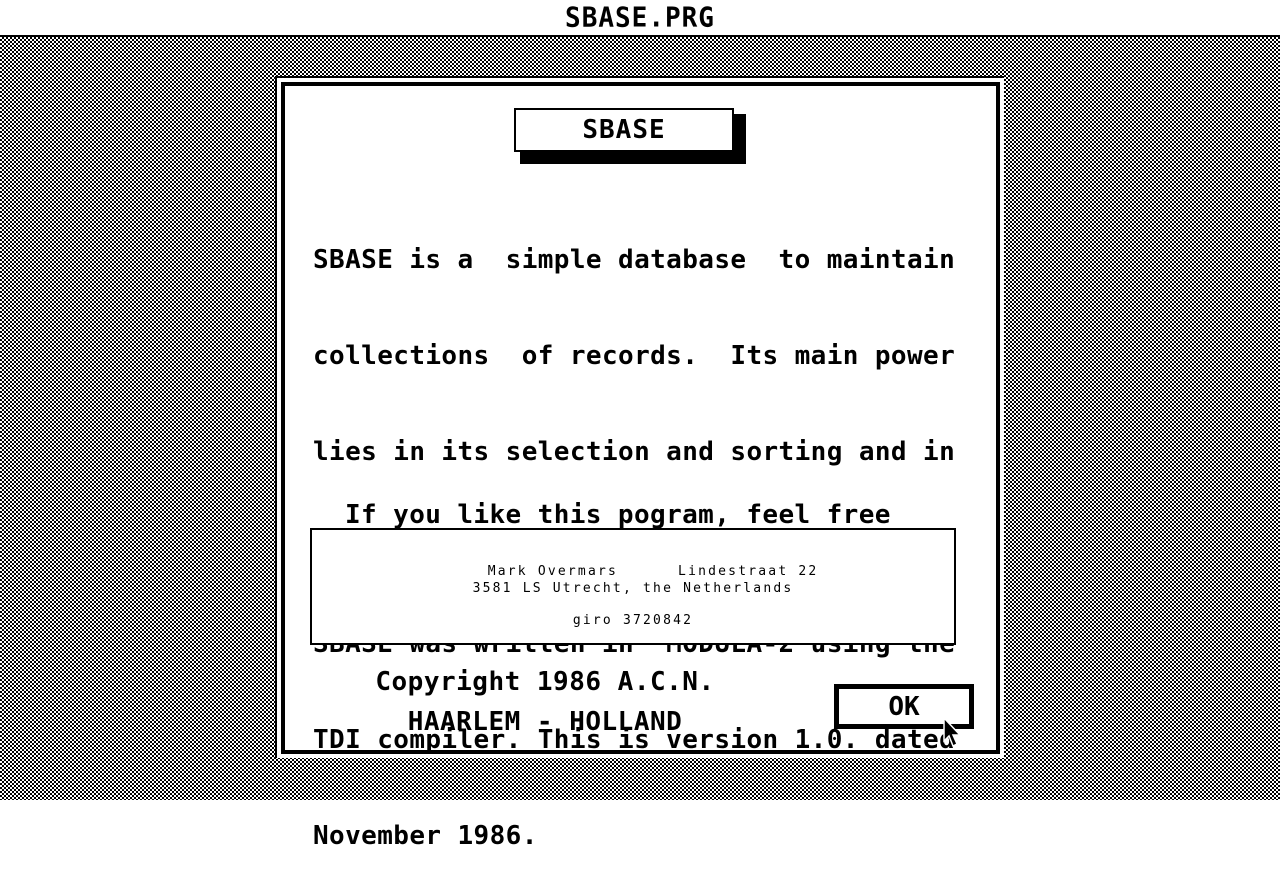 Image resolution: width=1280 pixels, height=884 pixels. I want to click on copyright-notice: Copyright 1986 A.C.N. HAARLEM - HOLLAND, so click(545, 702).